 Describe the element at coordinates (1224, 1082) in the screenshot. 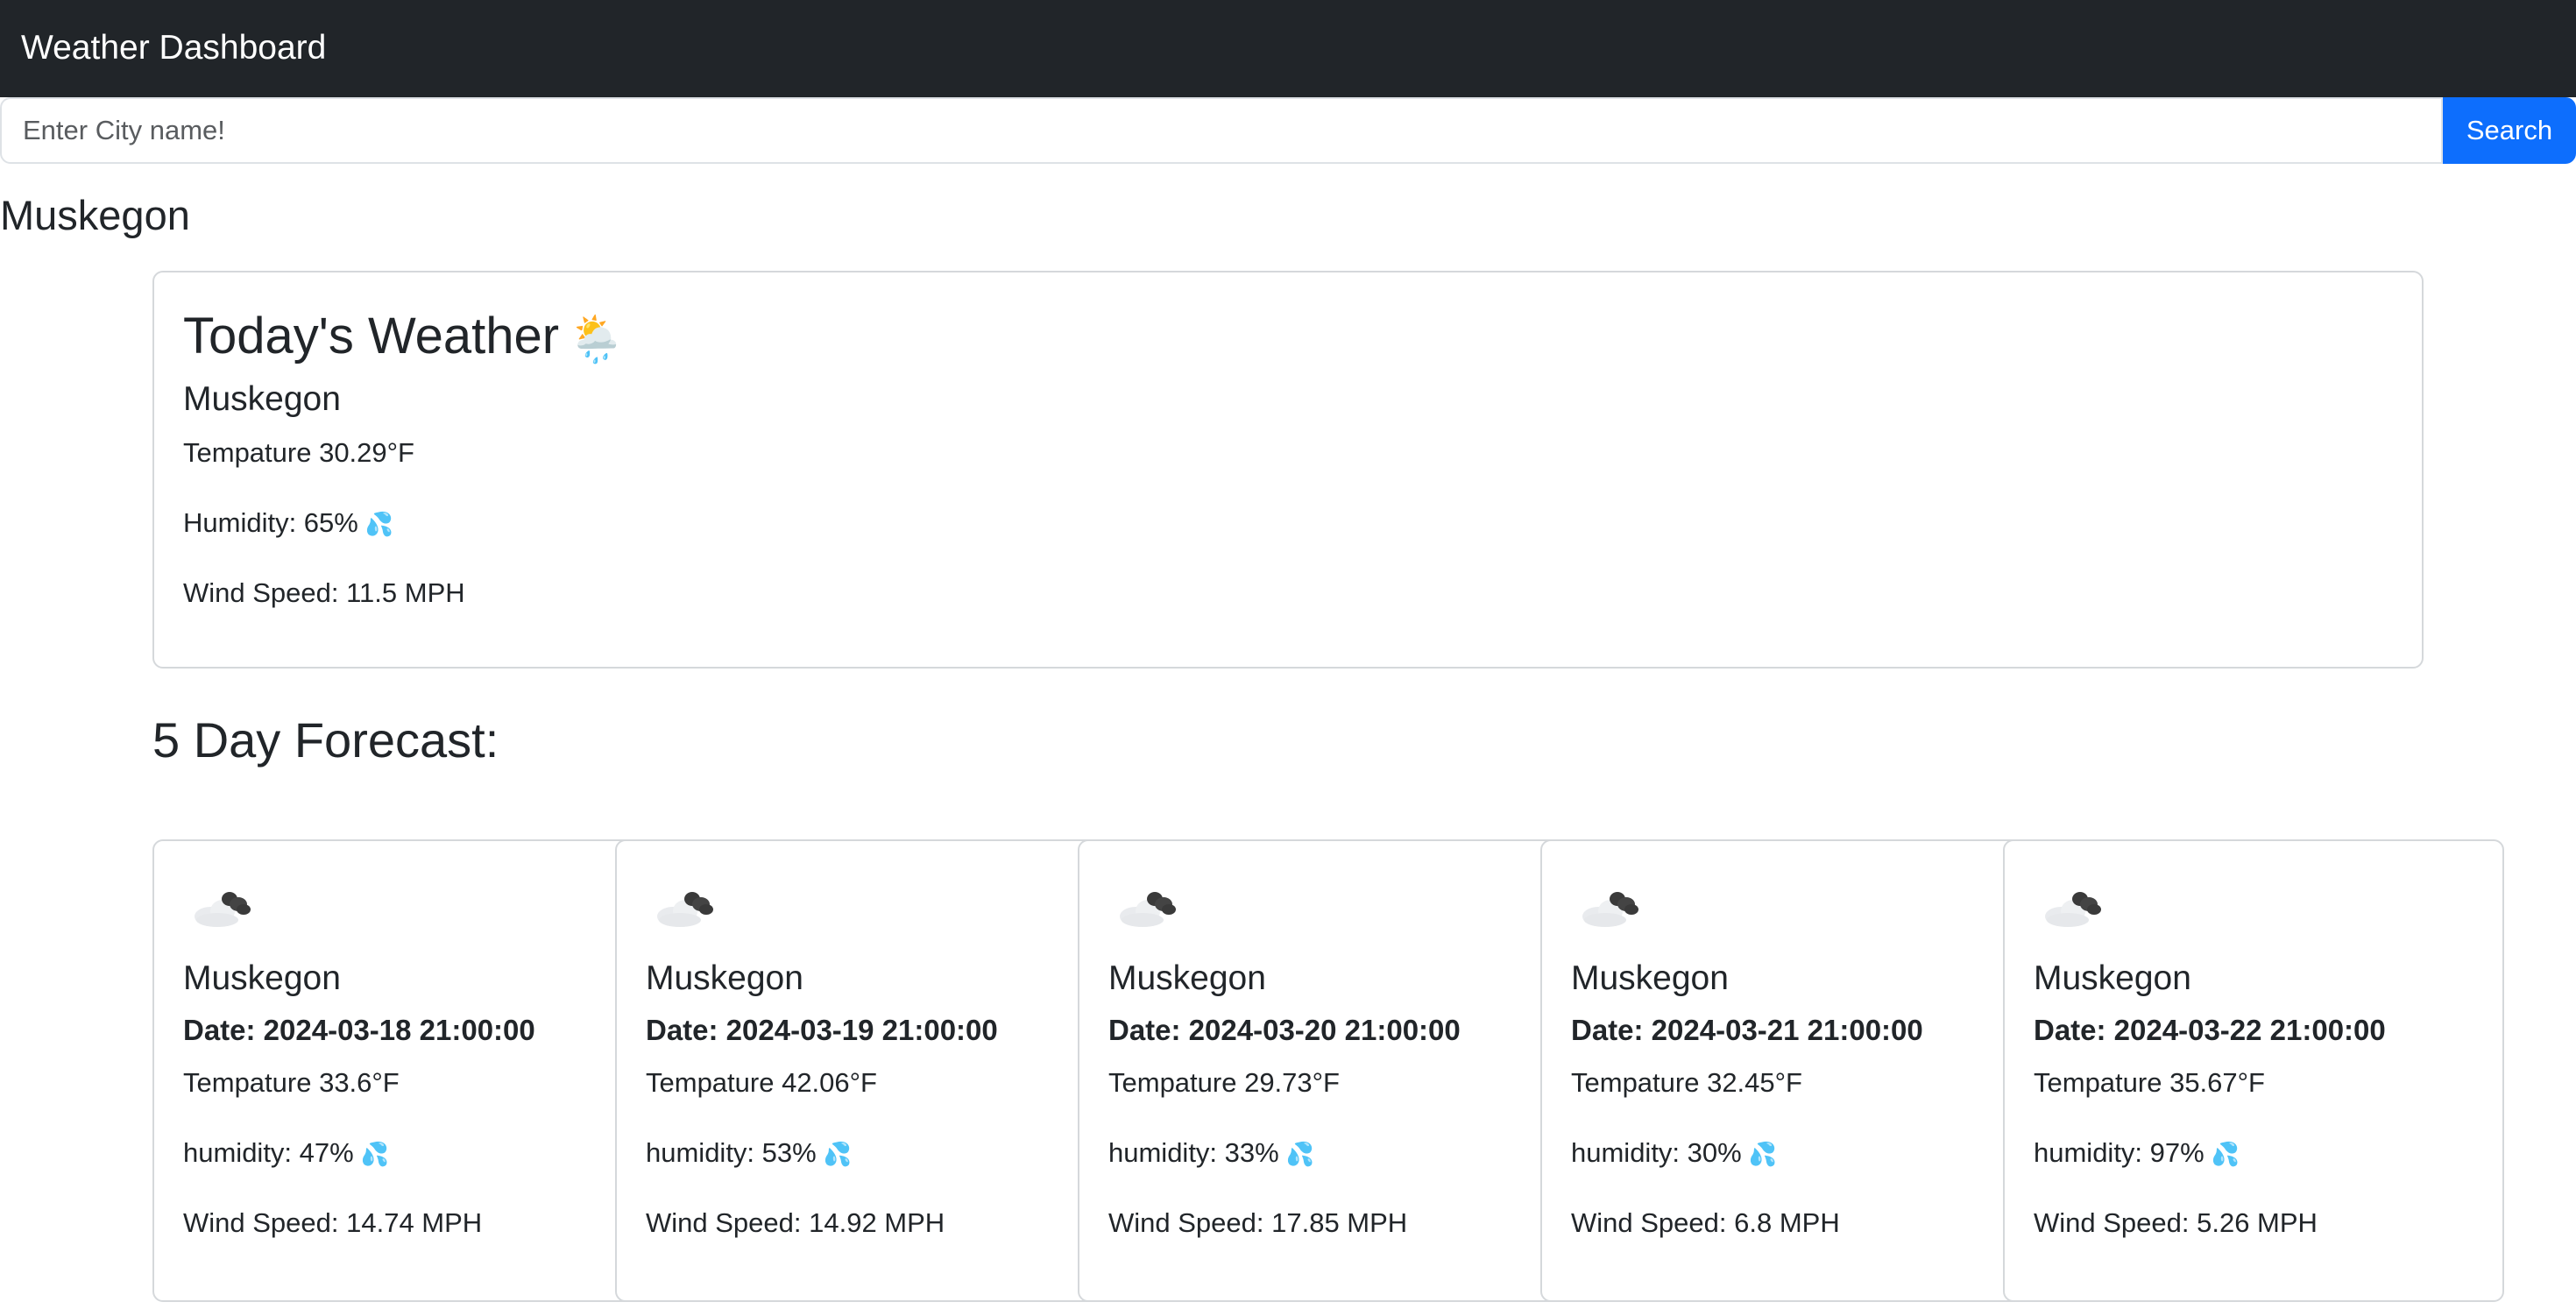

I see `forecast-temperature: Tempature 29.73°F` at that location.